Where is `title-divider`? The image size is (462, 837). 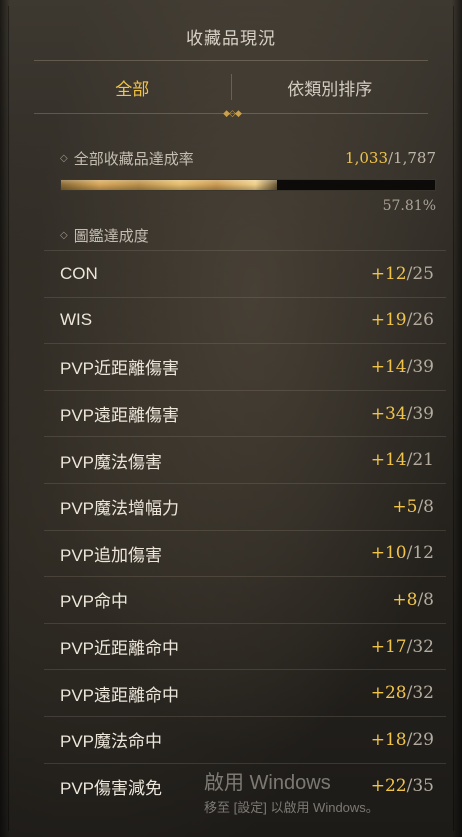 title-divider is located at coordinates (231, 60).